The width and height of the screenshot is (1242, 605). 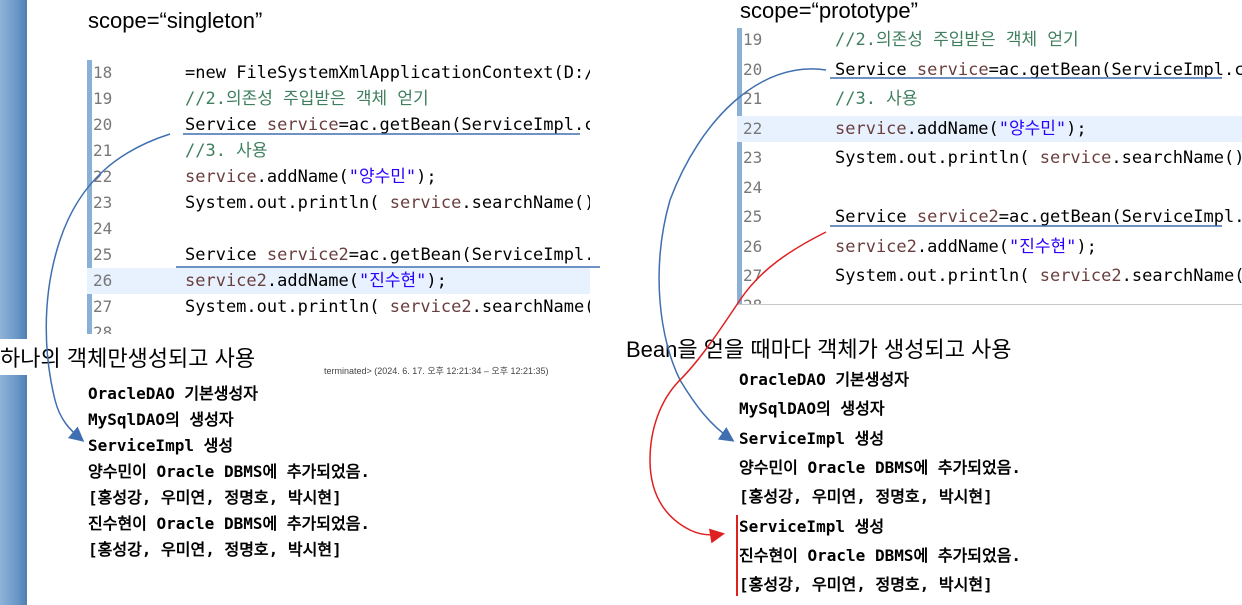 What do you see at coordinates (131, 357) in the screenshot?
I see `singleton-callout: 하나의 객체만생성되고 사용` at bounding box center [131, 357].